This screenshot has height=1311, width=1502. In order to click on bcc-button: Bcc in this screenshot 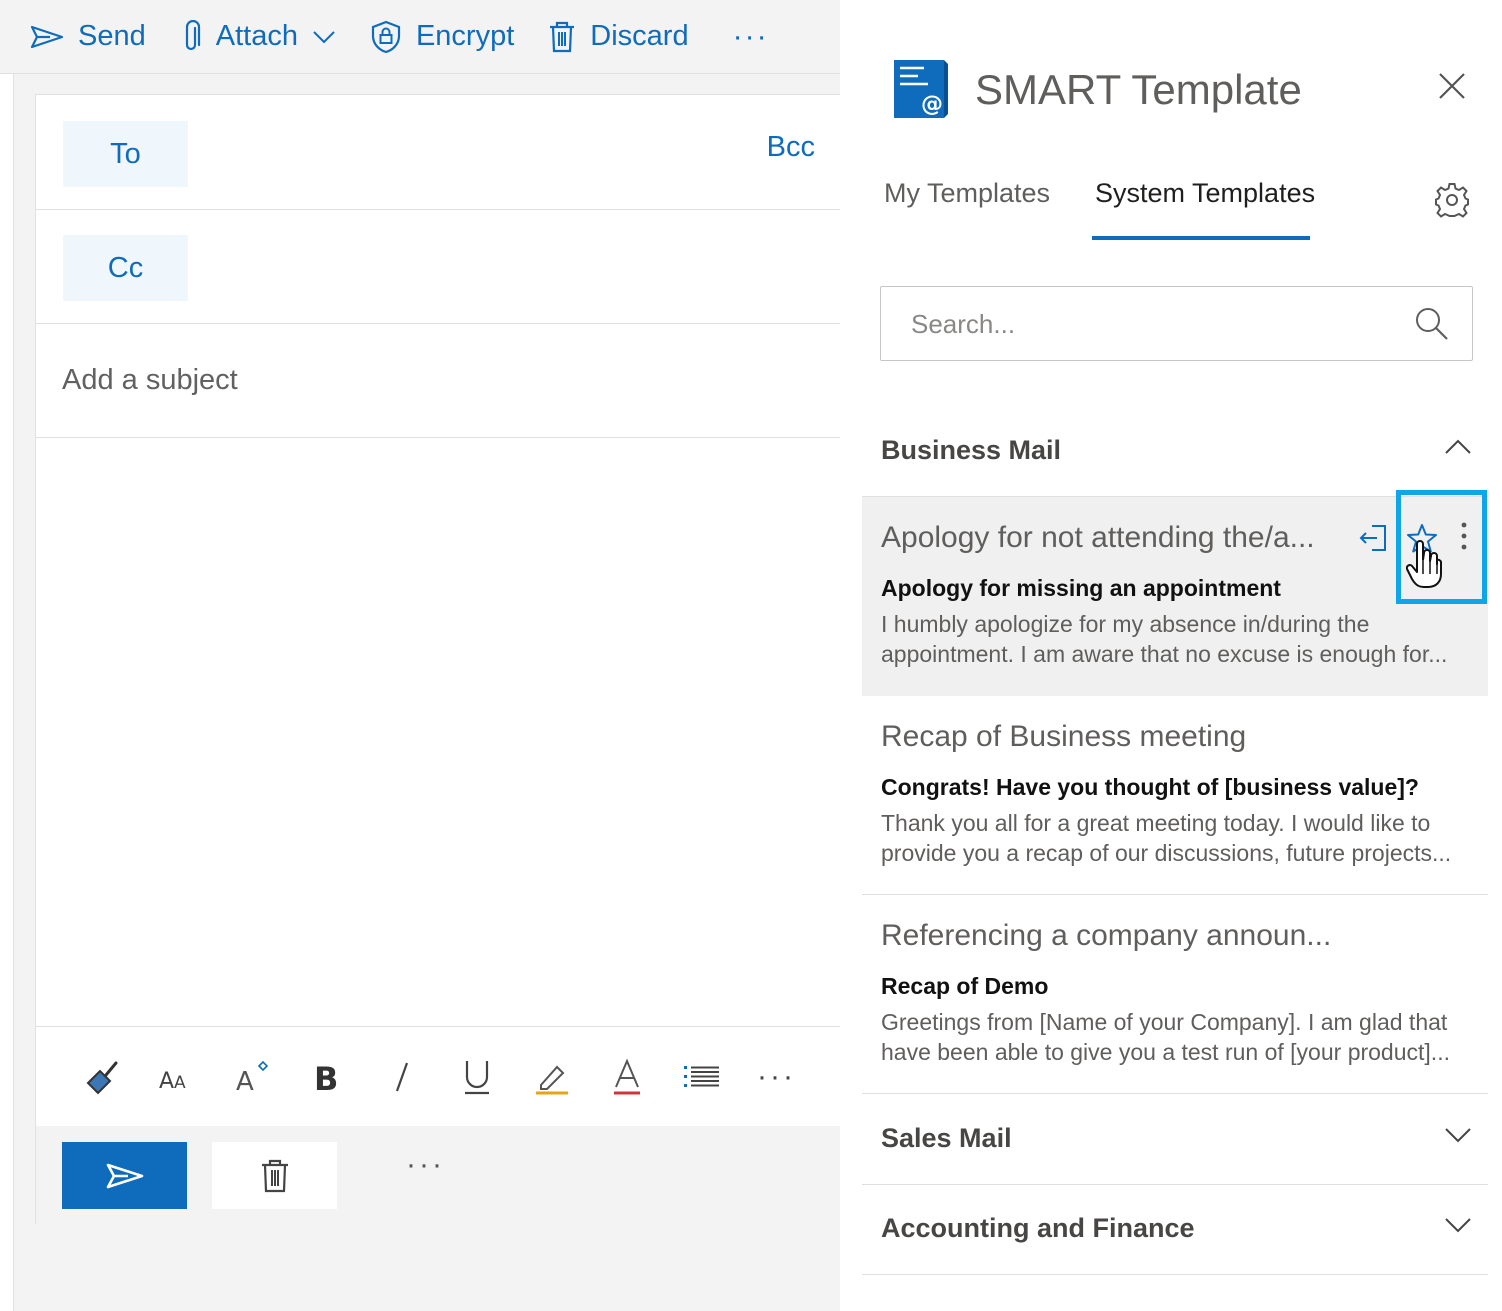, I will do `click(791, 147)`.